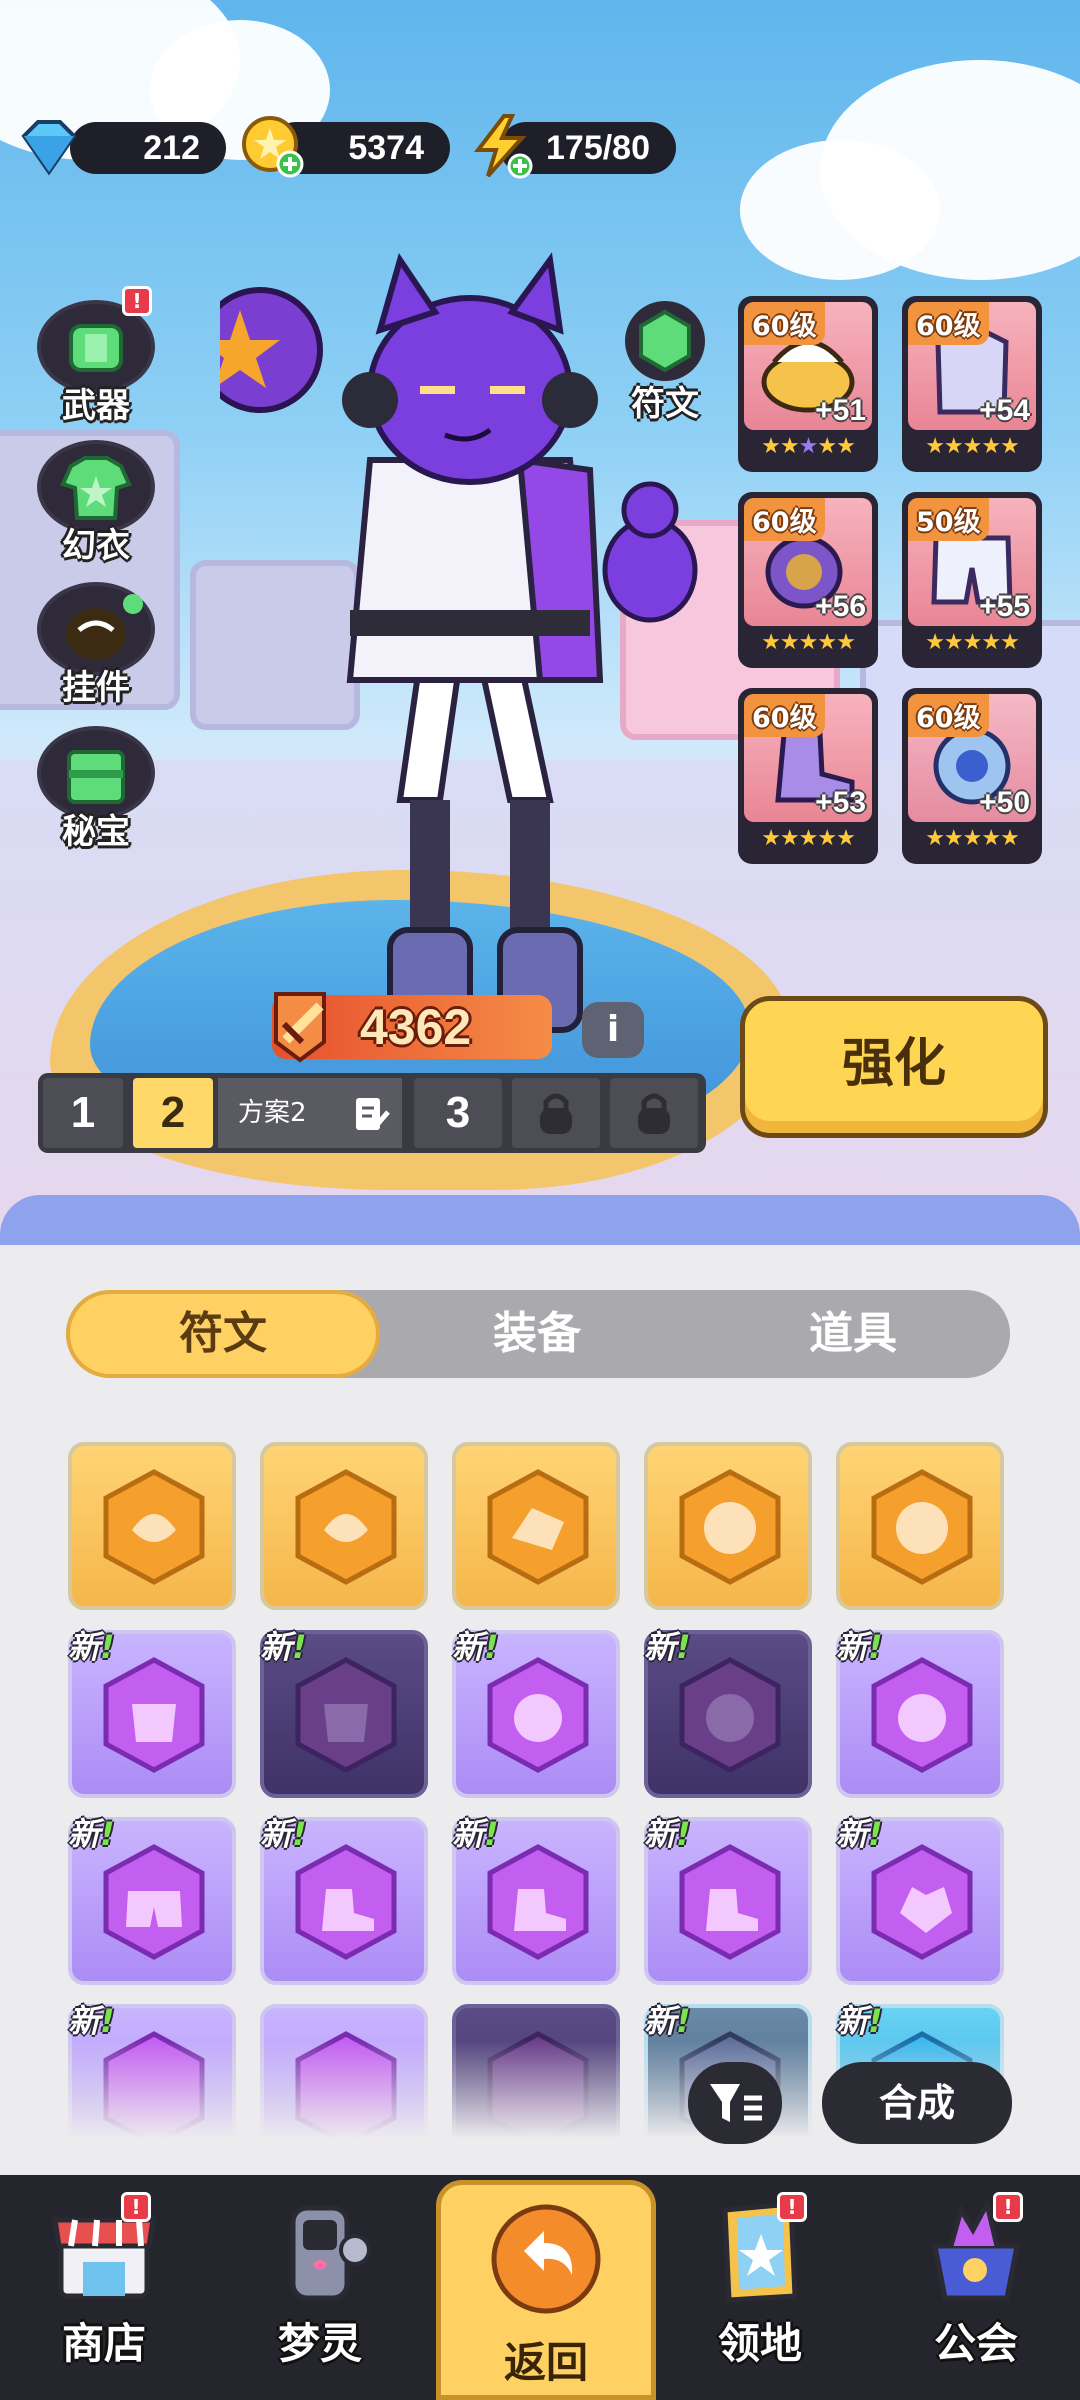 This screenshot has width=1080, height=2400. What do you see at coordinates (83, 1113) in the screenshot?
I see `plan-1-tab: 1` at bounding box center [83, 1113].